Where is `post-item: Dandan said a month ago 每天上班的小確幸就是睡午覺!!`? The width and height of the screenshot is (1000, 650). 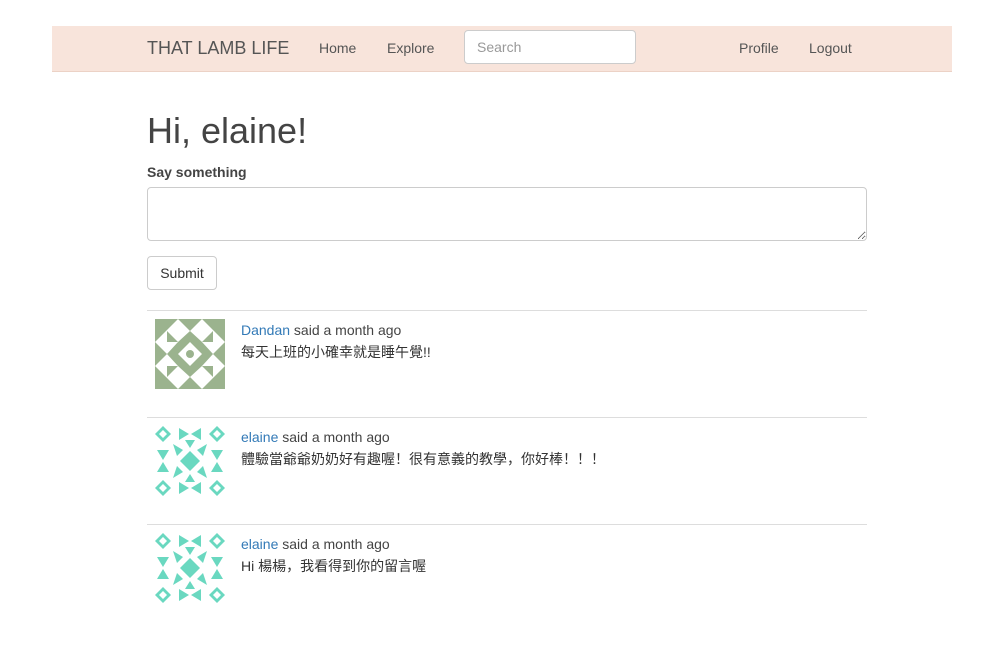 post-item: Dandan said a month ago 每天上班的小確幸就是睡午覺!! is located at coordinates (507, 363).